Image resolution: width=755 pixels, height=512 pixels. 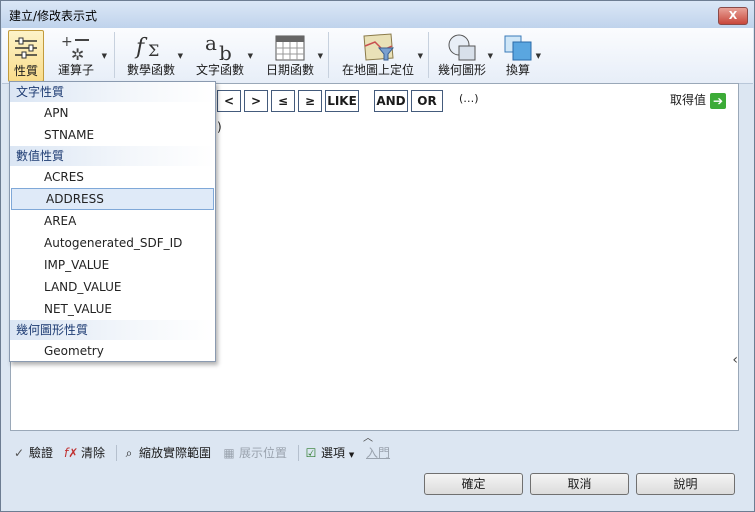 I want to click on parentheses-button: (…), so click(x=469, y=98).